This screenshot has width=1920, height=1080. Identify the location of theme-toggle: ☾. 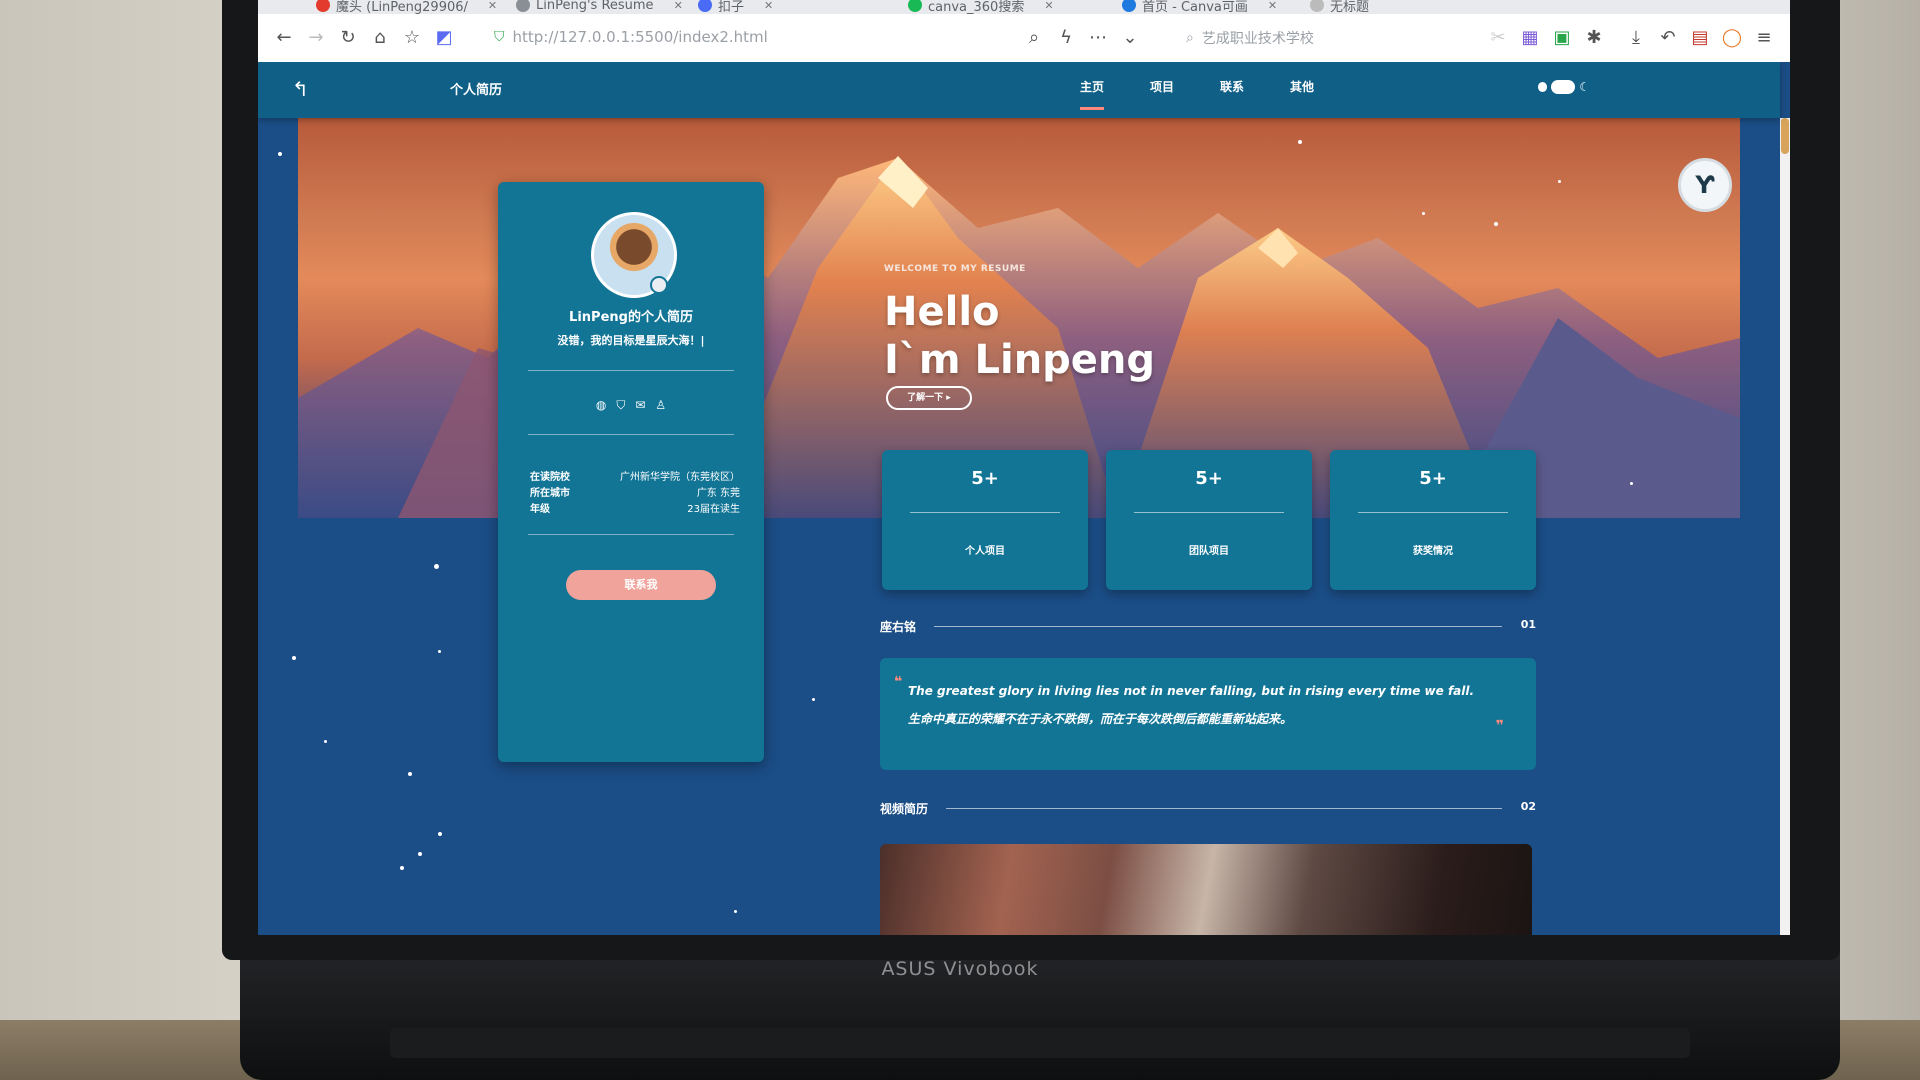
(1564, 87).